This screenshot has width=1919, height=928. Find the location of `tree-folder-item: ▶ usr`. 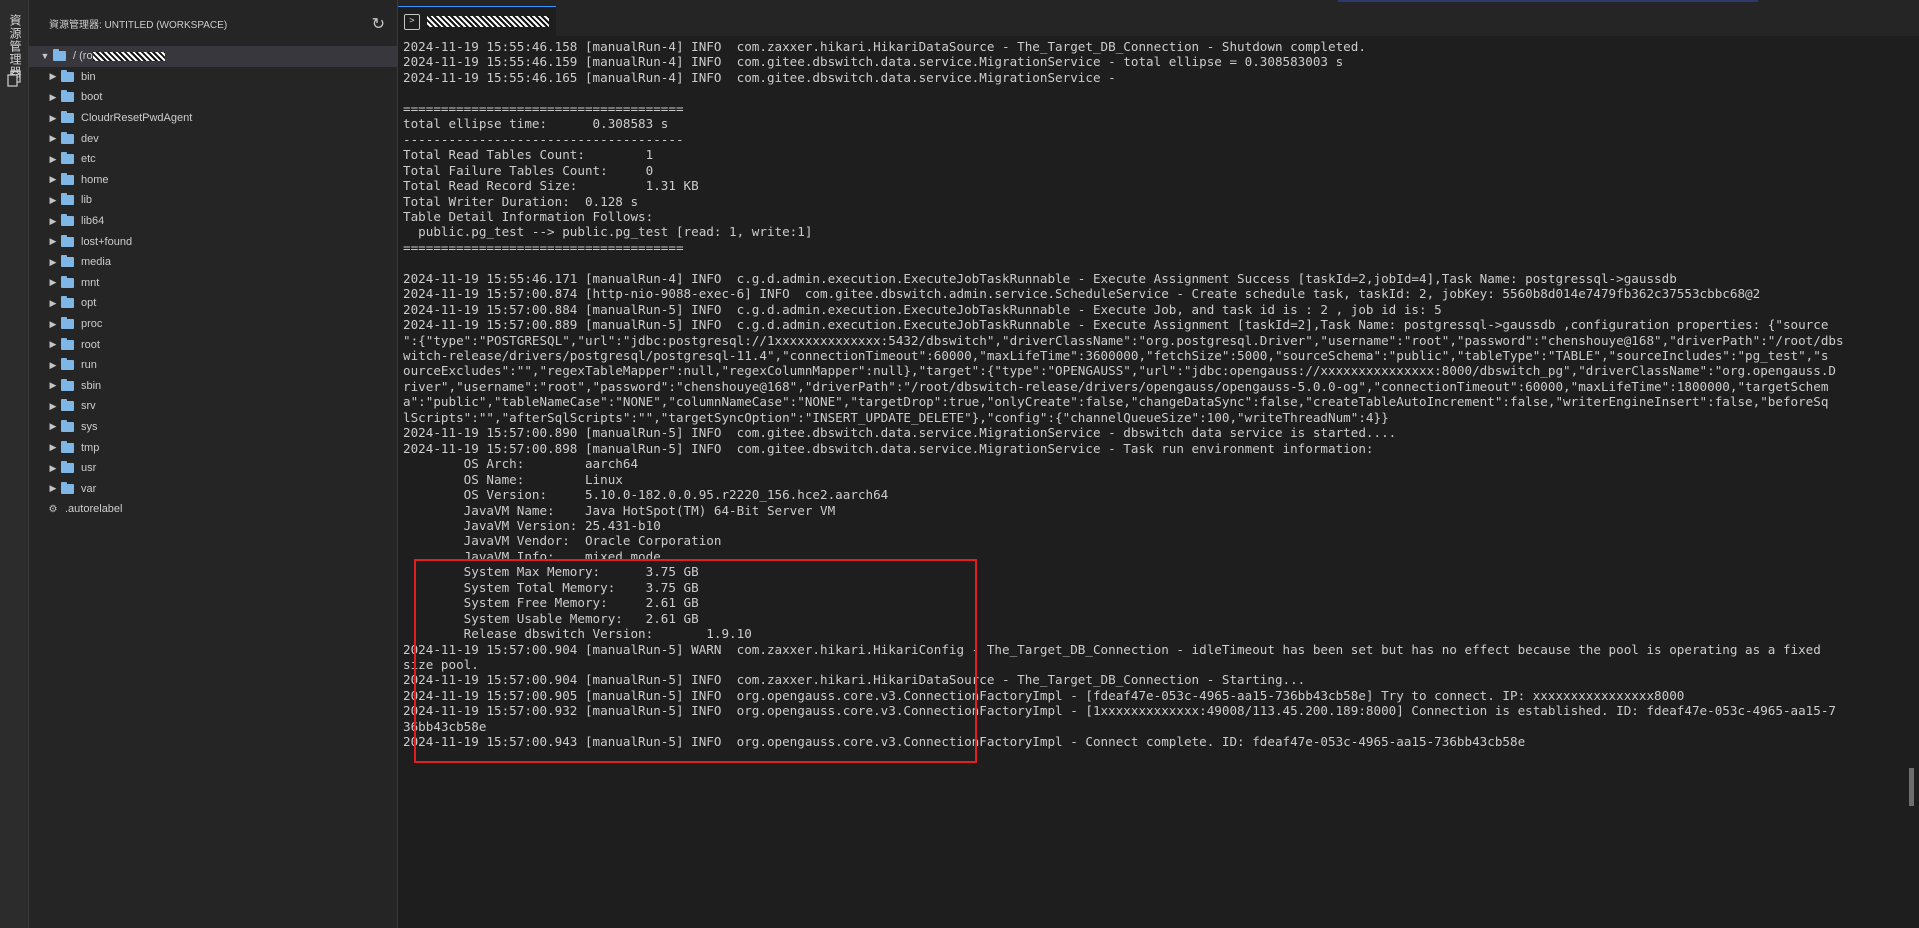

tree-folder-item: ▶ usr is located at coordinates (213, 468).